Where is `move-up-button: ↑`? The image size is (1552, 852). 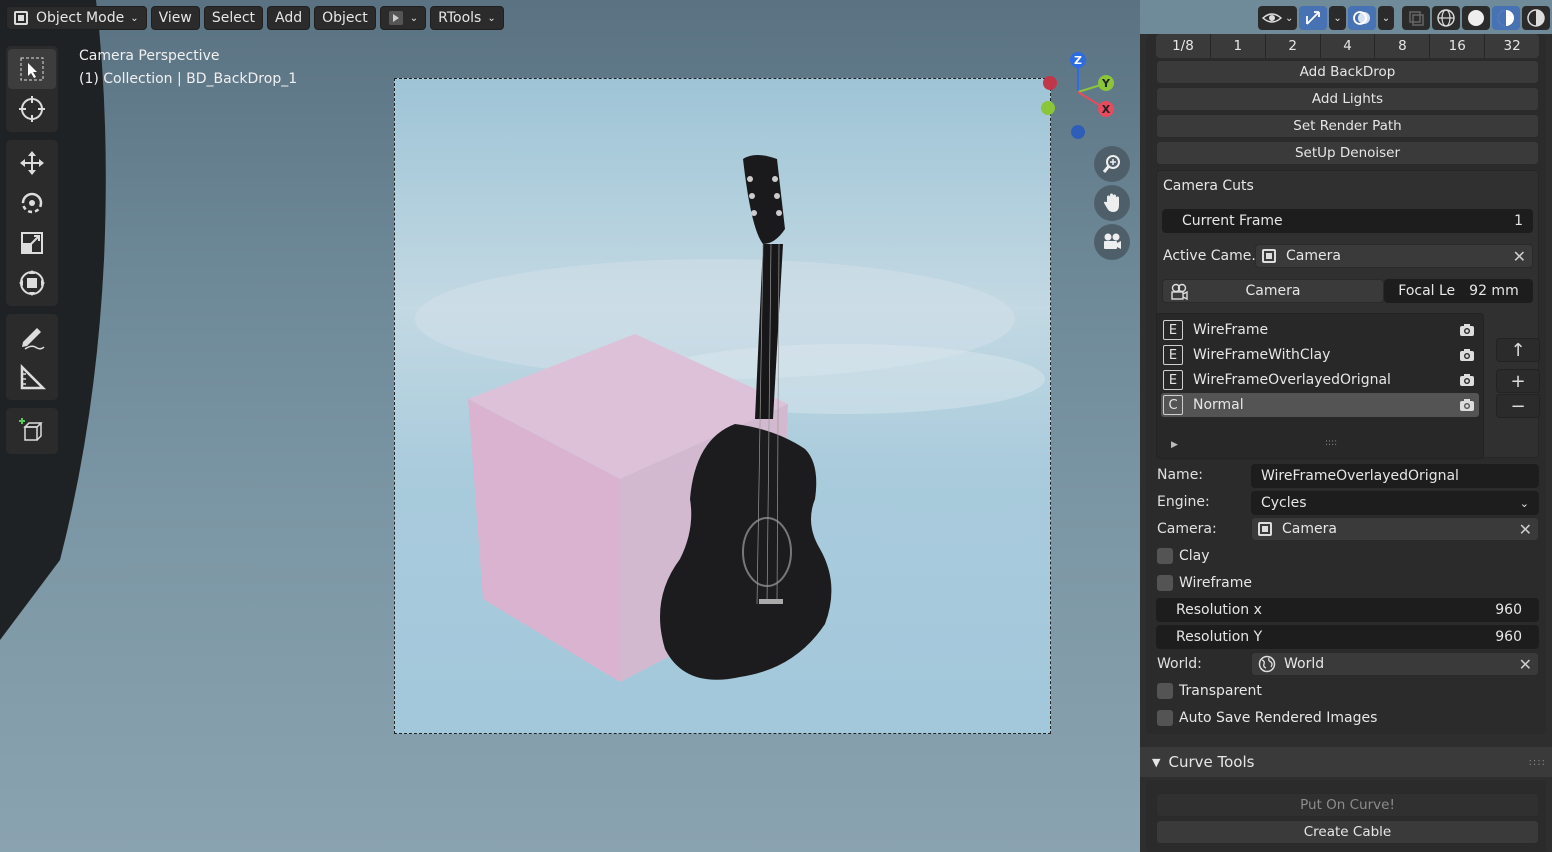 move-up-button: ↑ is located at coordinates (1518, 350).